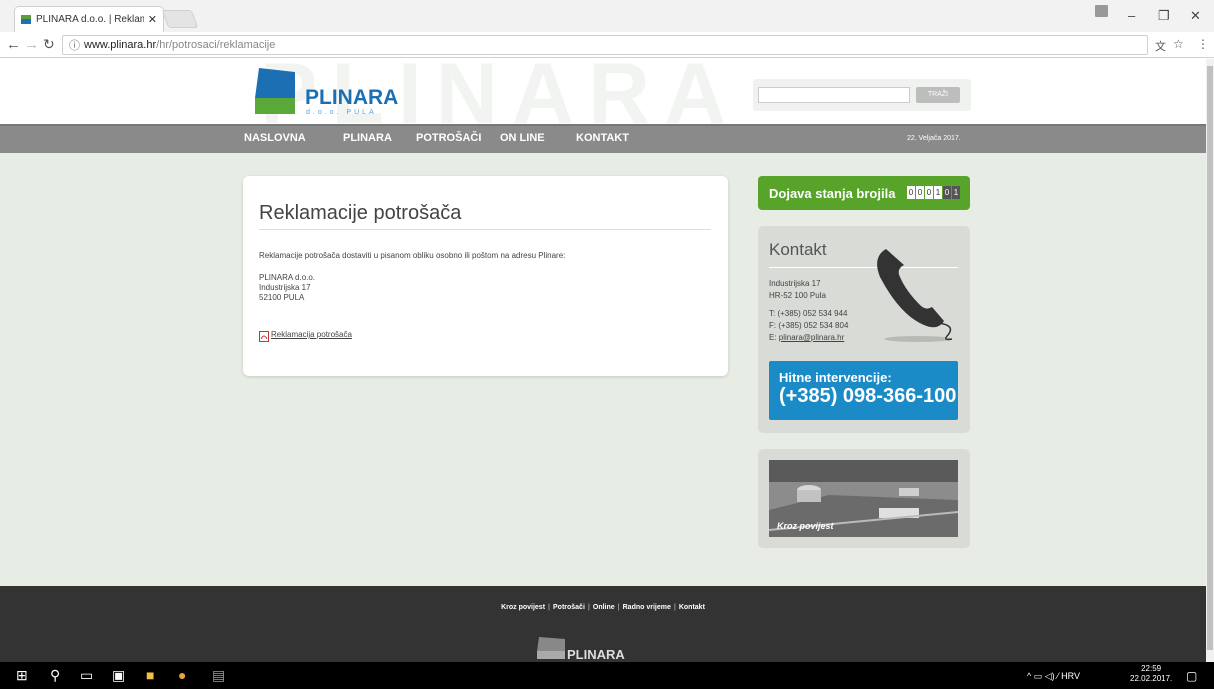 This screenshot has height=689, width=1214. Describe the element at coordinates (647, 607) in the screenshot. I see `footer-link-radno-vrijeme: Radno vrijeme` at that location.